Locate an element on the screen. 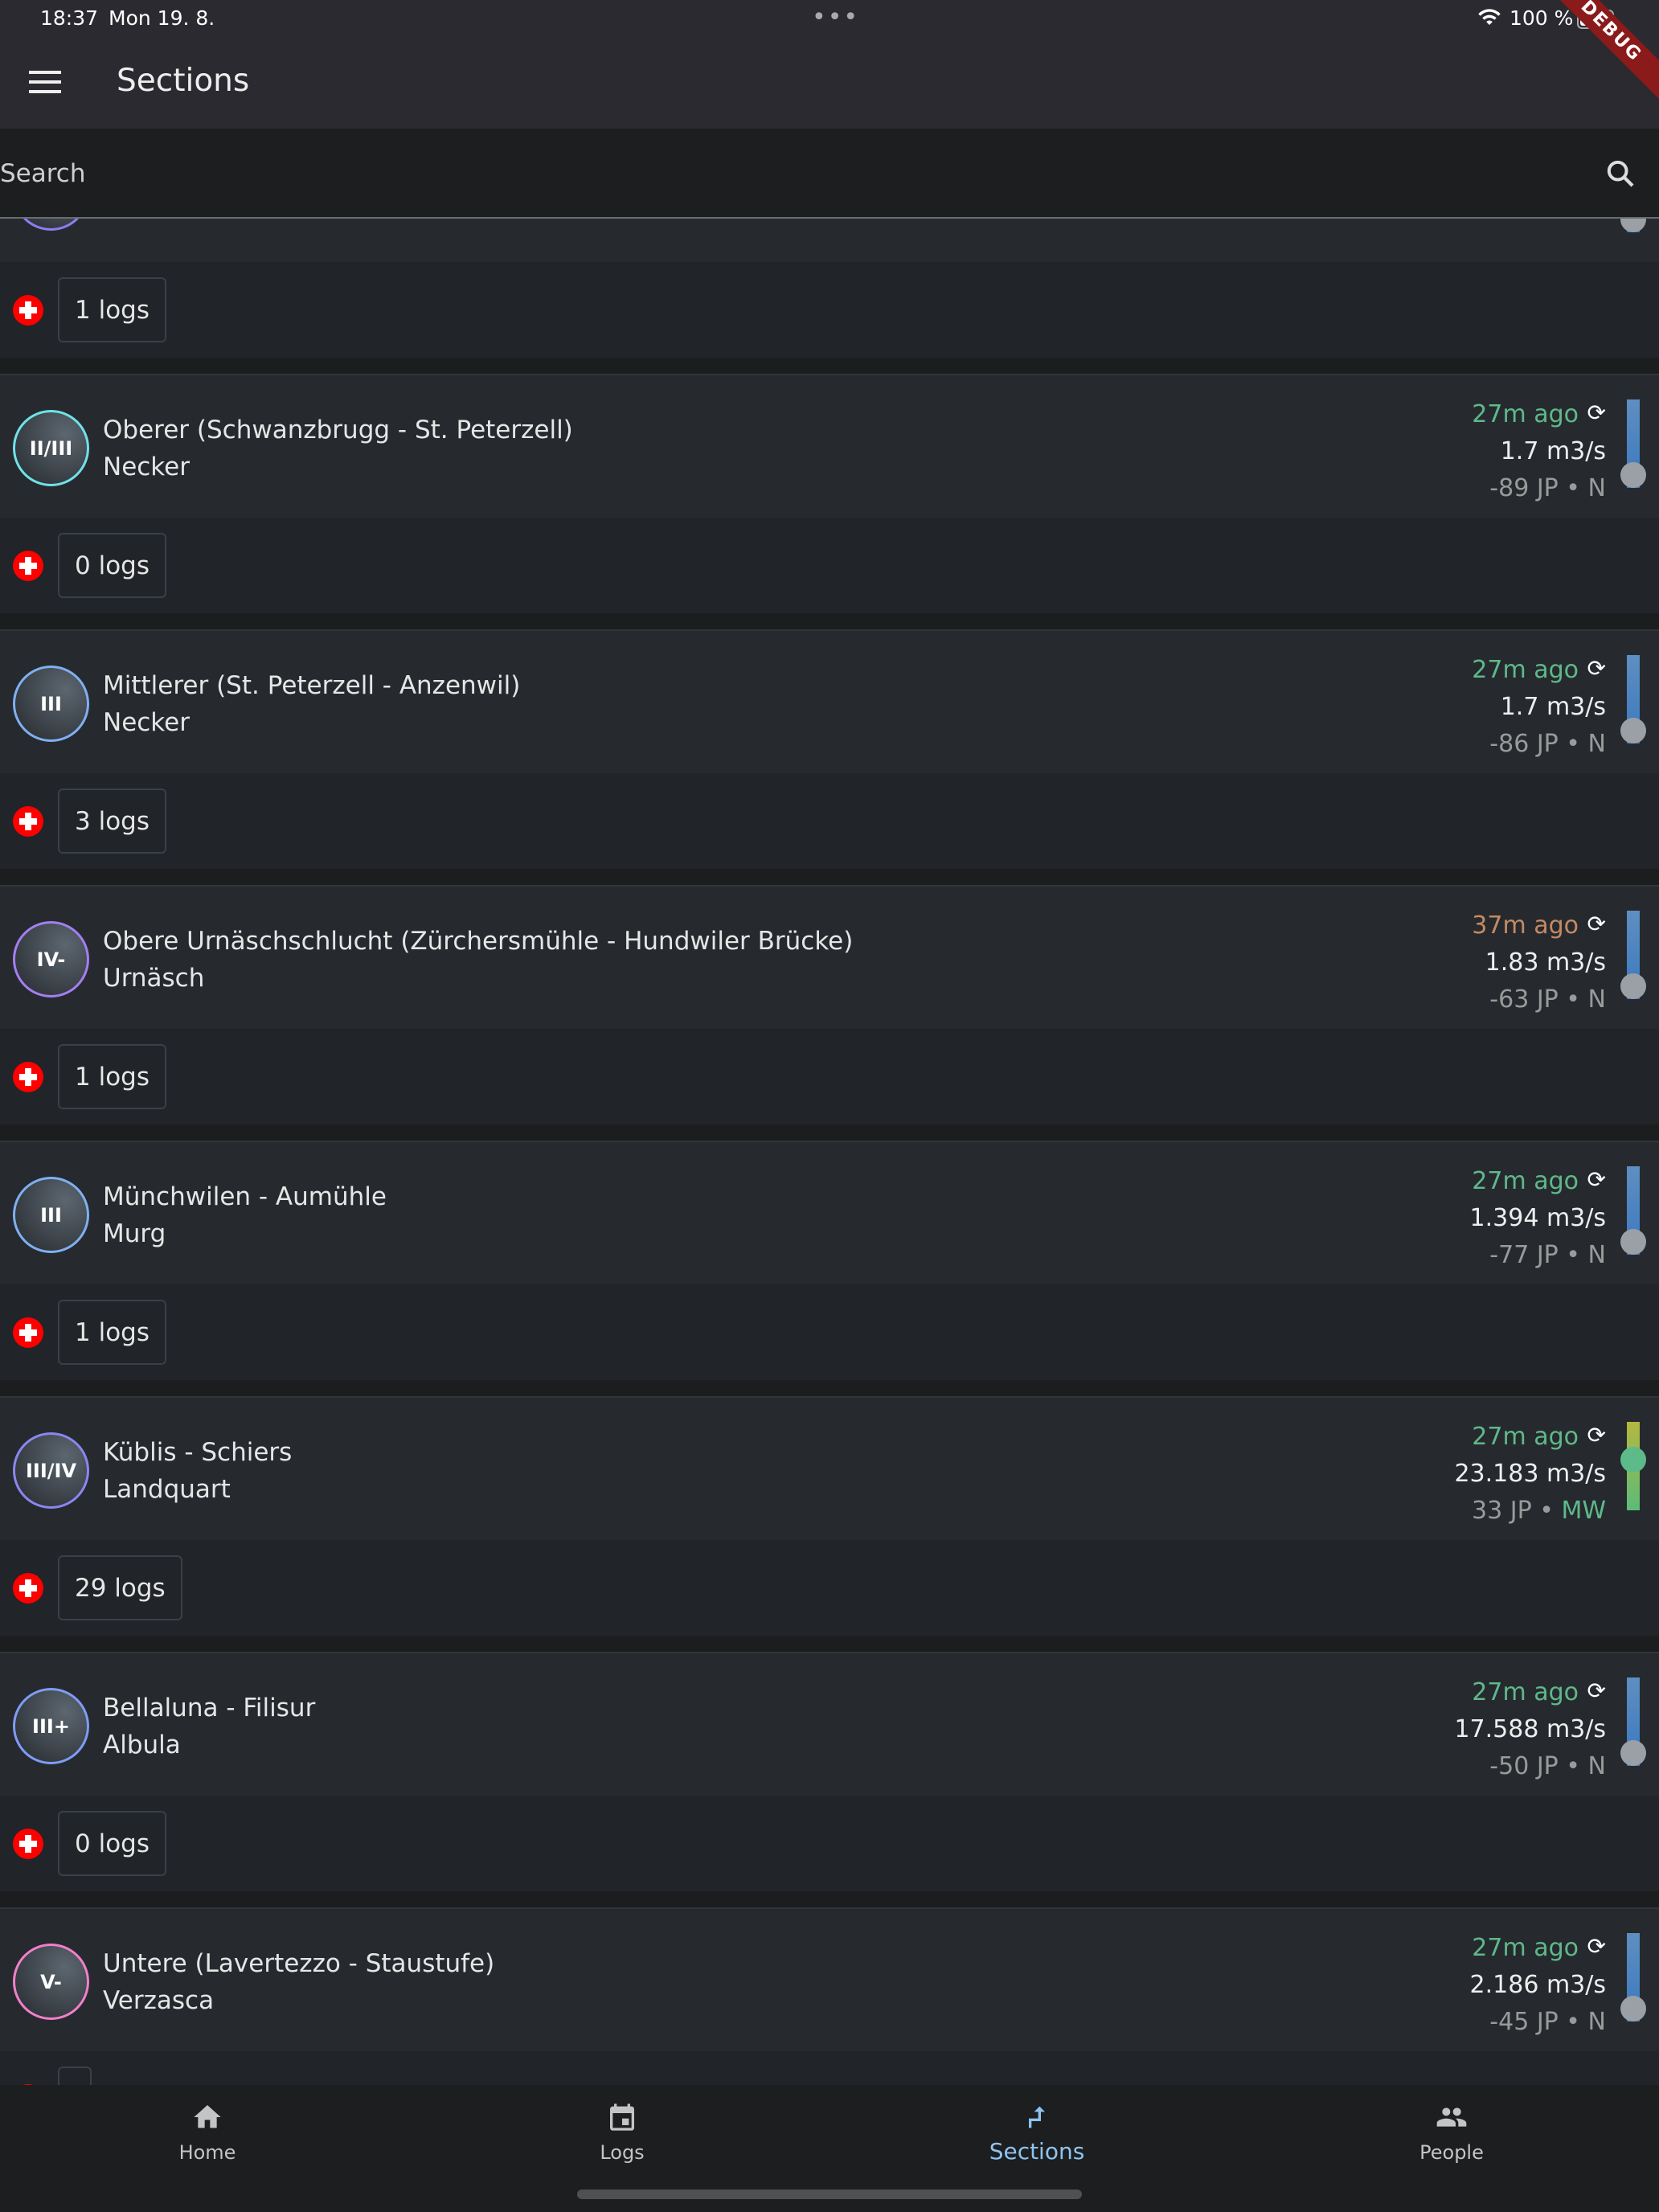  section-footer: 29 logs is located at coordinates (829, 1588).